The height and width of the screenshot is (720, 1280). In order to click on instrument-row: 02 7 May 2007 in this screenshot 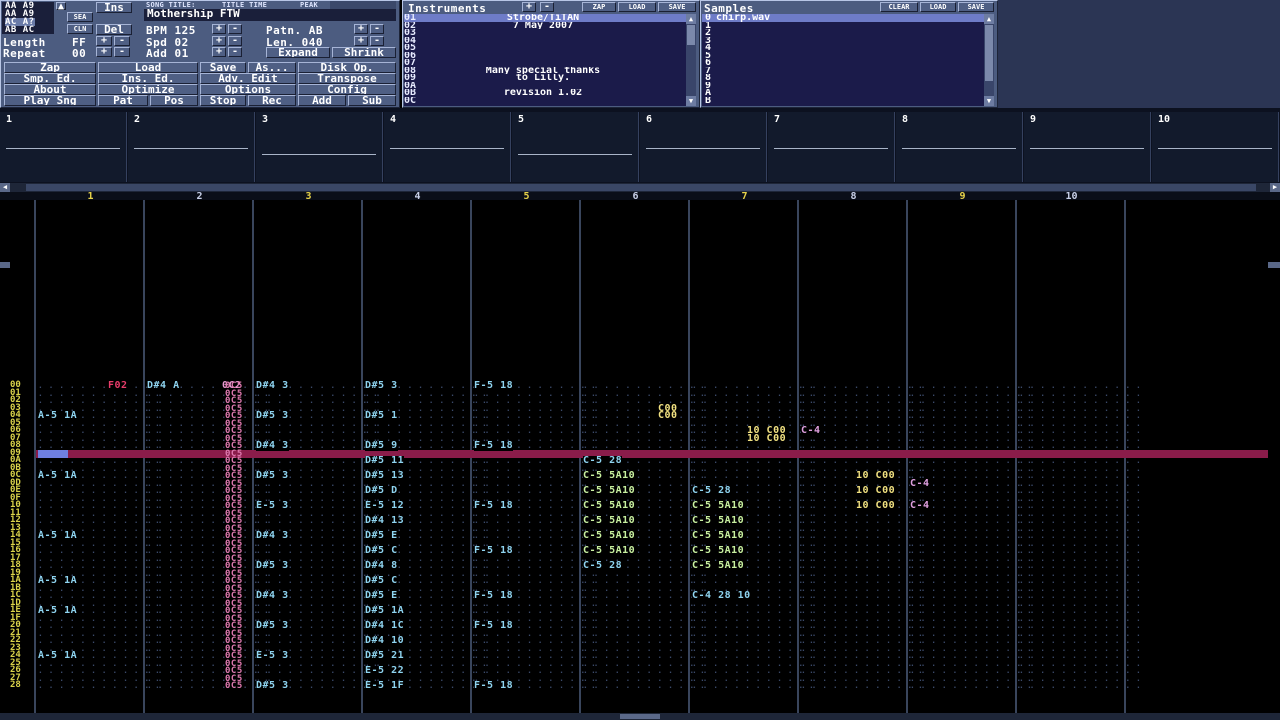, I will do `click(545, 26)`.